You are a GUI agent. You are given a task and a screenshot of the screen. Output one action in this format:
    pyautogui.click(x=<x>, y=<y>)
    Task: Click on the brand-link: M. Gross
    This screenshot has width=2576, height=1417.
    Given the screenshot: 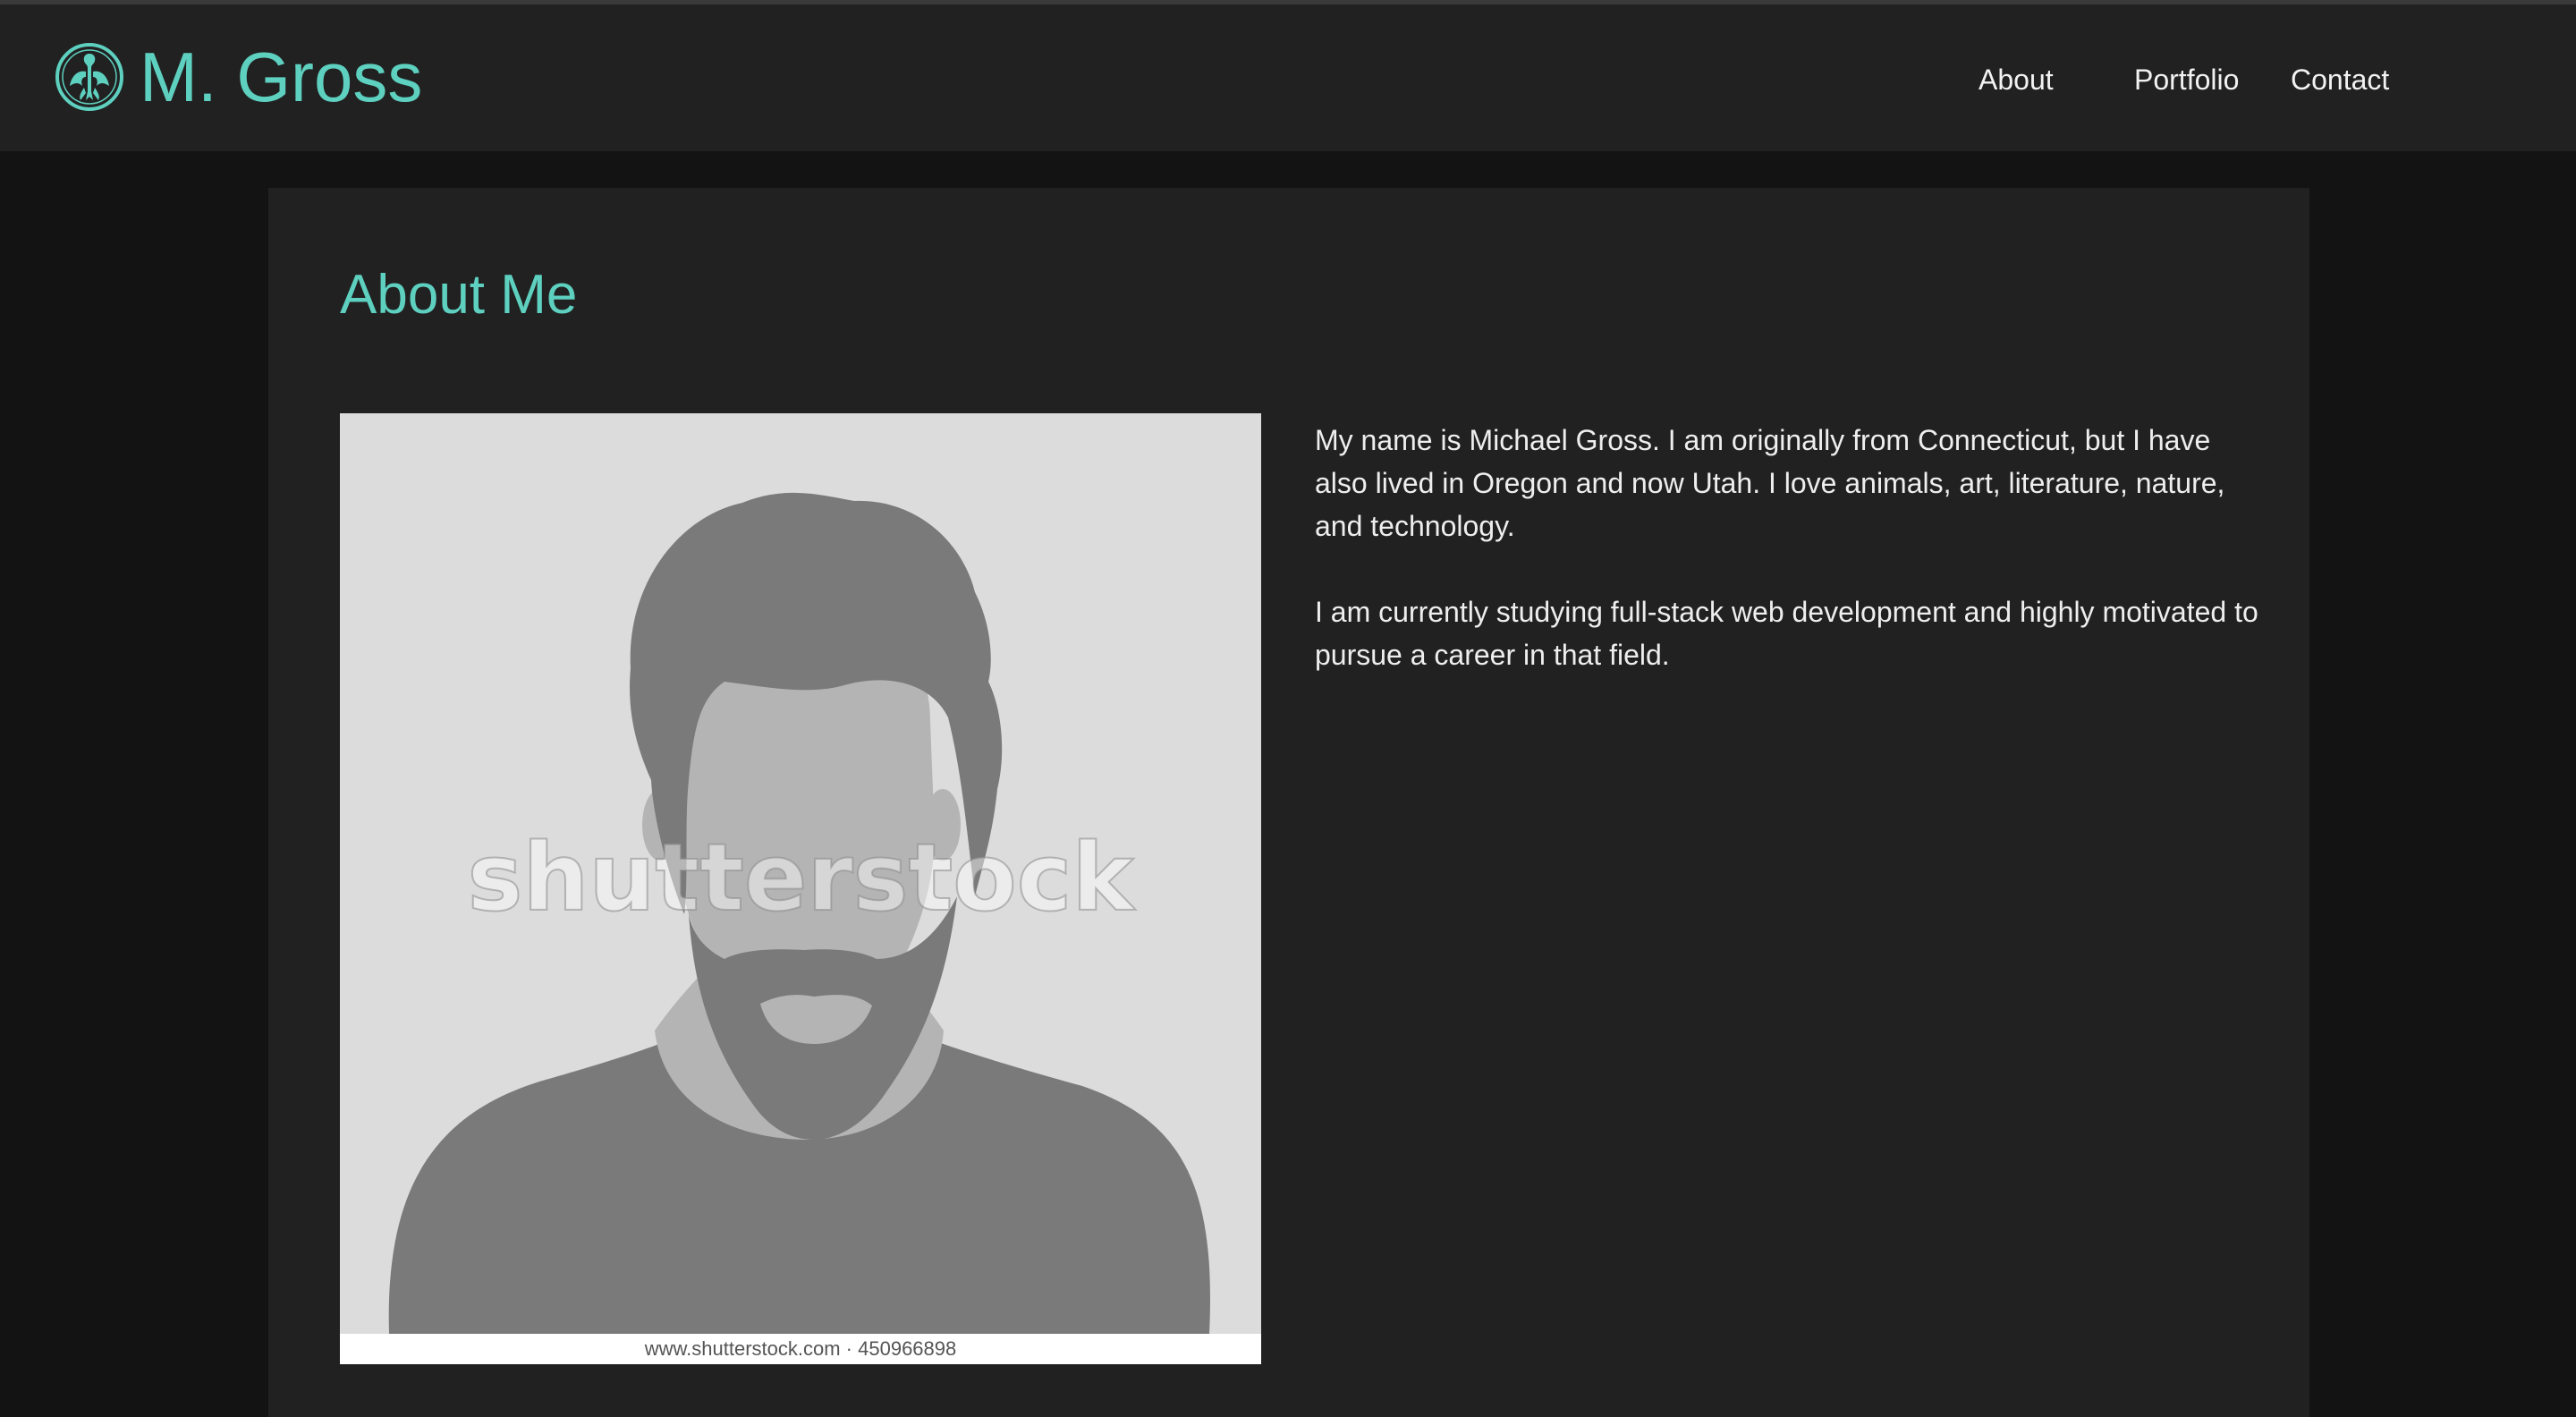 What is the action you would take?
    pyautogui.click(x=238, y=77)
    